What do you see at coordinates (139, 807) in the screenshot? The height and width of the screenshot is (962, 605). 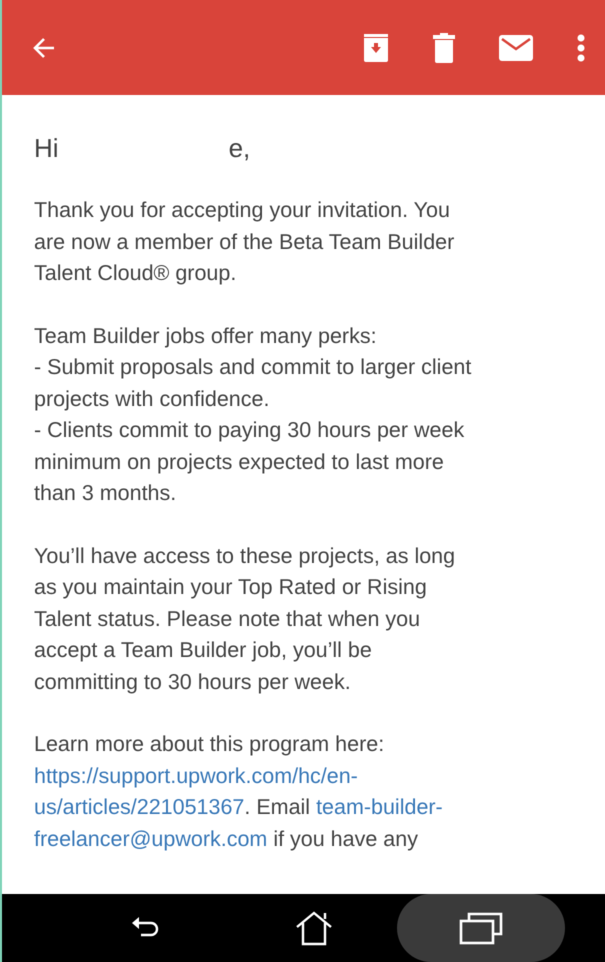 I see `email-link: us/articles/221051367` at bounding box center [139, 807].